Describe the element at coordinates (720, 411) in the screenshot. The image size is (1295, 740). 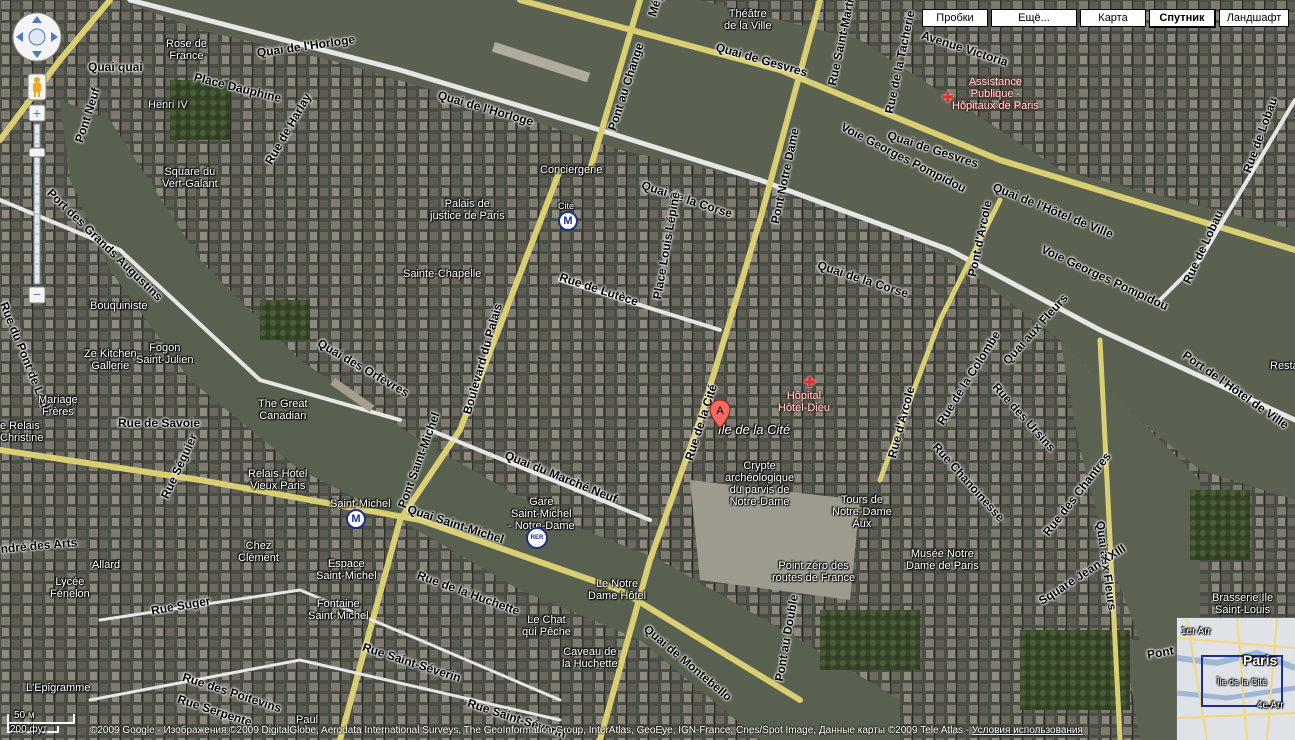
I see `marker-letter: A` at that location.